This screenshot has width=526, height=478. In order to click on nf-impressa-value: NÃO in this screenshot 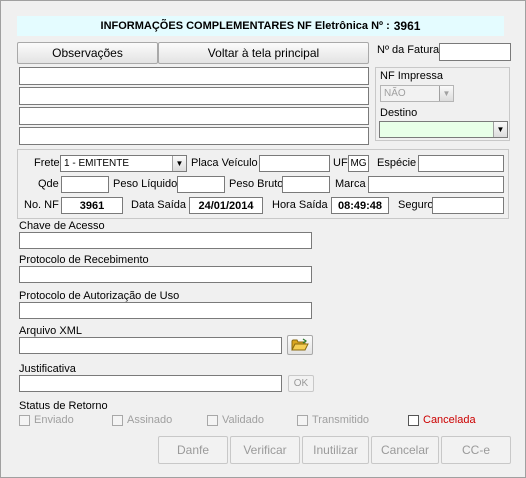, I will do `click(395, 93)`.